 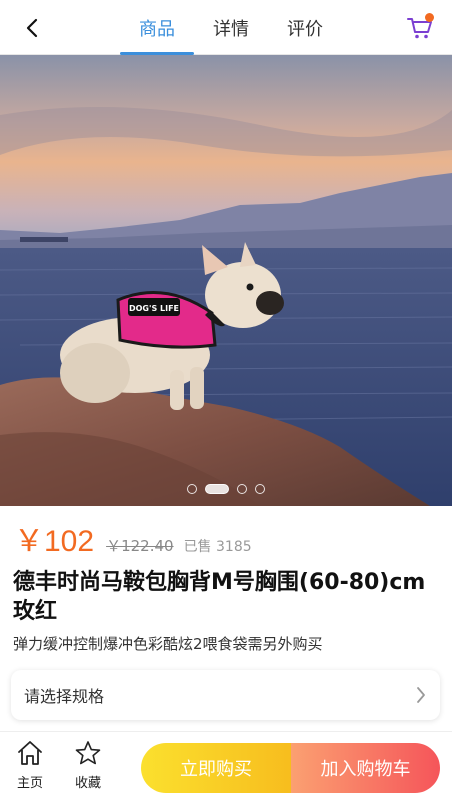 I want to click on product-title: 德丰时尚马鞍包胸背M号胸围(60-80)cm玫红, so click(x=219, y=597).